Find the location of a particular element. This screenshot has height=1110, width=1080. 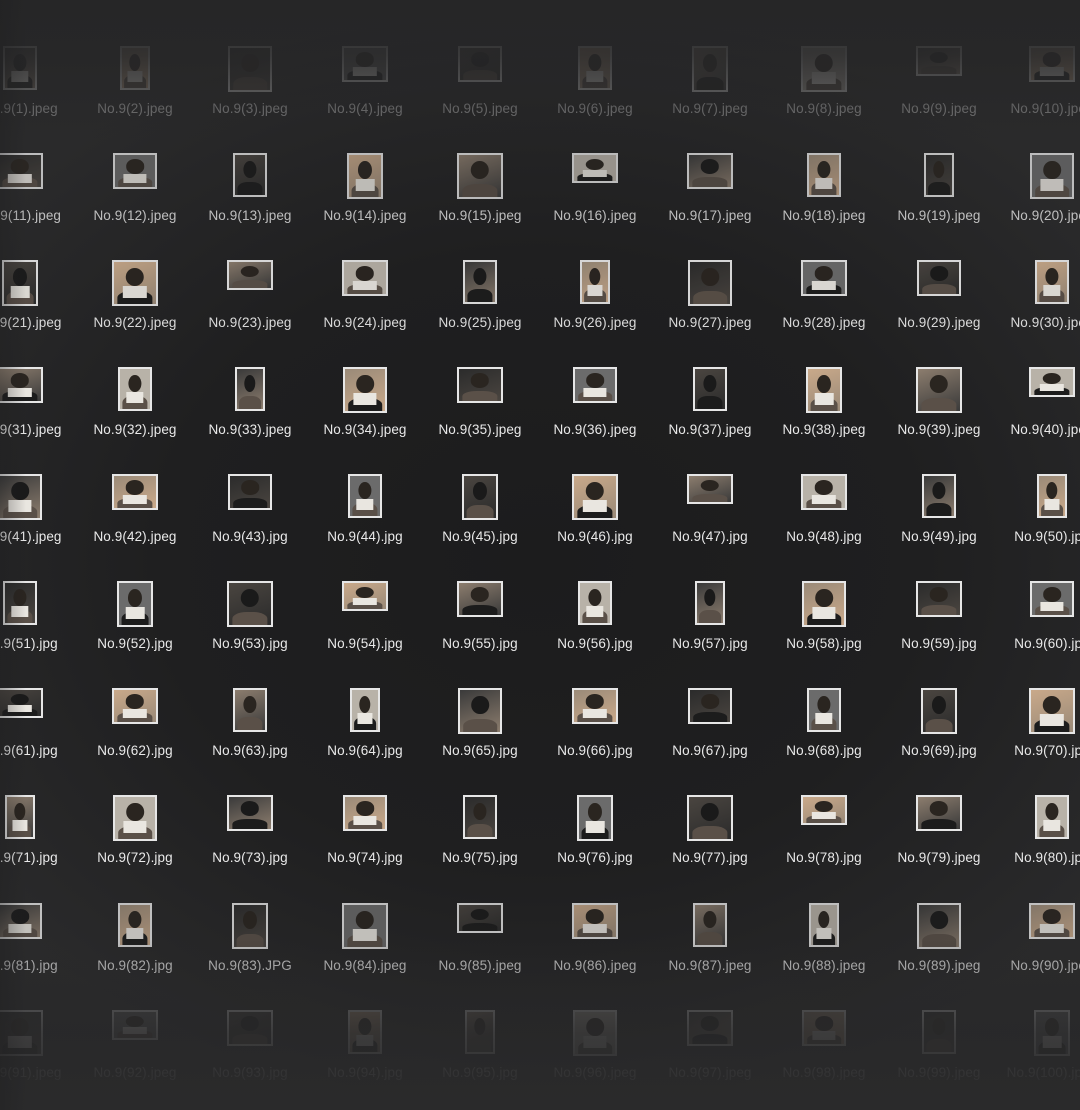

file-item: No.9(26).jpeg is located at coordinates (595, 288).